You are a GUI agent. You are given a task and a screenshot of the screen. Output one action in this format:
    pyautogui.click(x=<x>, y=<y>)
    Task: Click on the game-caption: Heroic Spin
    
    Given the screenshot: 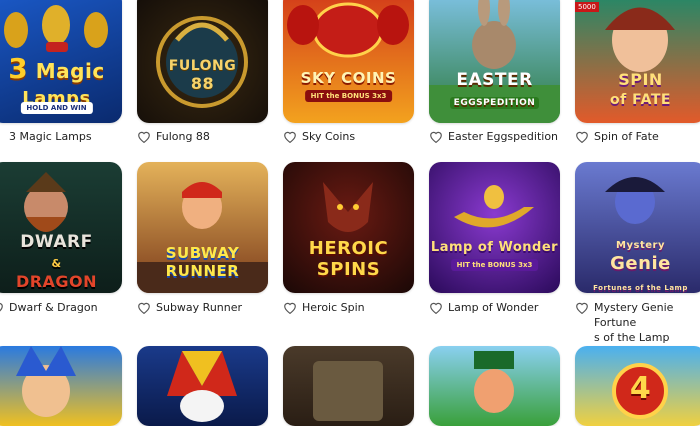 What is the action you would take?
    pyautogui.click(x=348, y=307)
    